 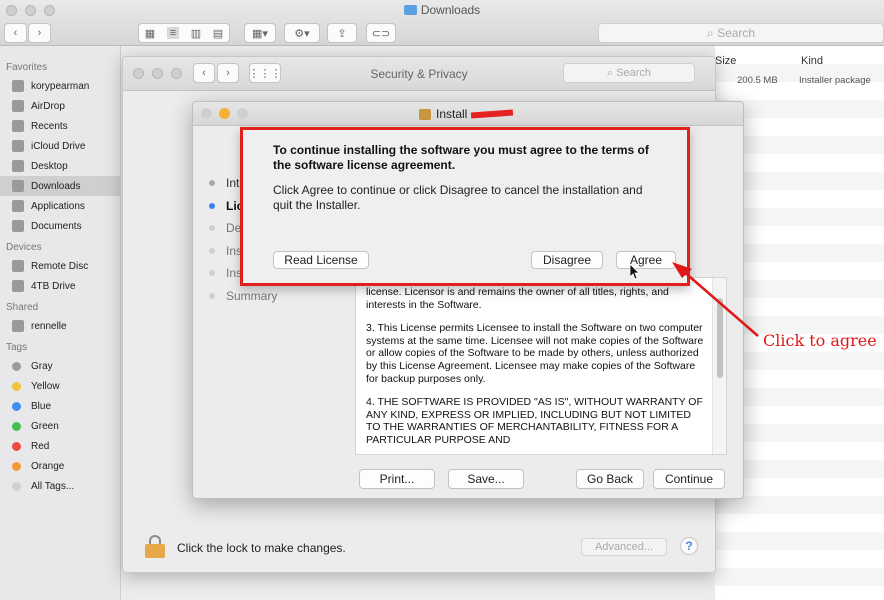 I want to click on view-mode-switcher: ▦ ≡ ▥ ▤, so click(x=184, y=33).